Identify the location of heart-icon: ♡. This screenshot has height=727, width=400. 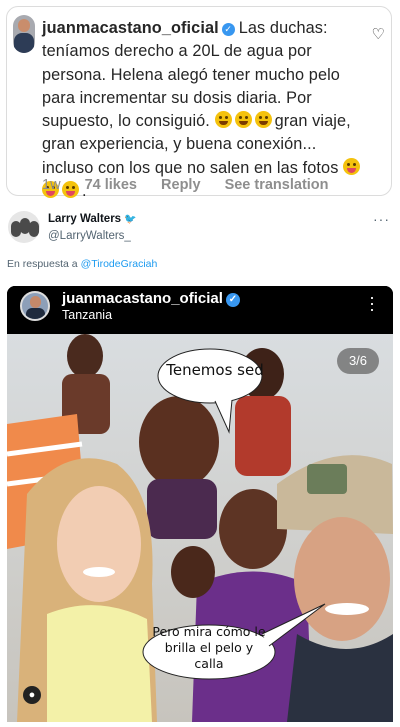
(378, 34).